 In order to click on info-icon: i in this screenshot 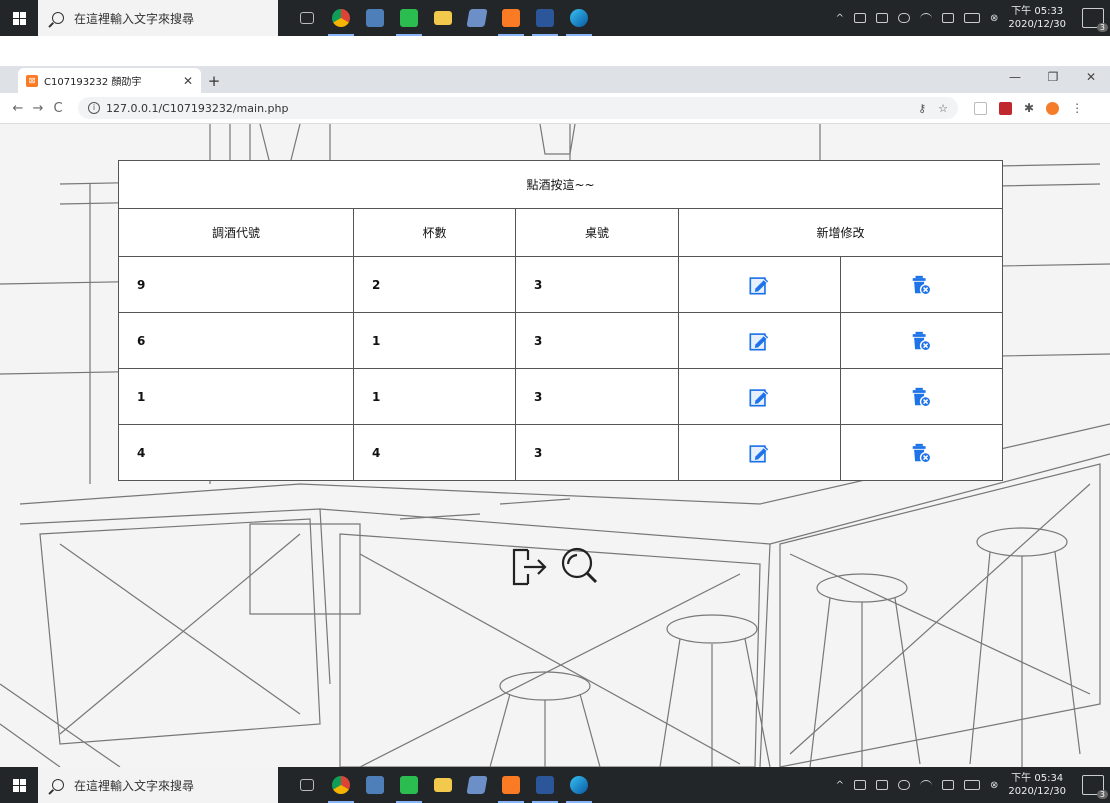, I will do `click(94, 108)`.